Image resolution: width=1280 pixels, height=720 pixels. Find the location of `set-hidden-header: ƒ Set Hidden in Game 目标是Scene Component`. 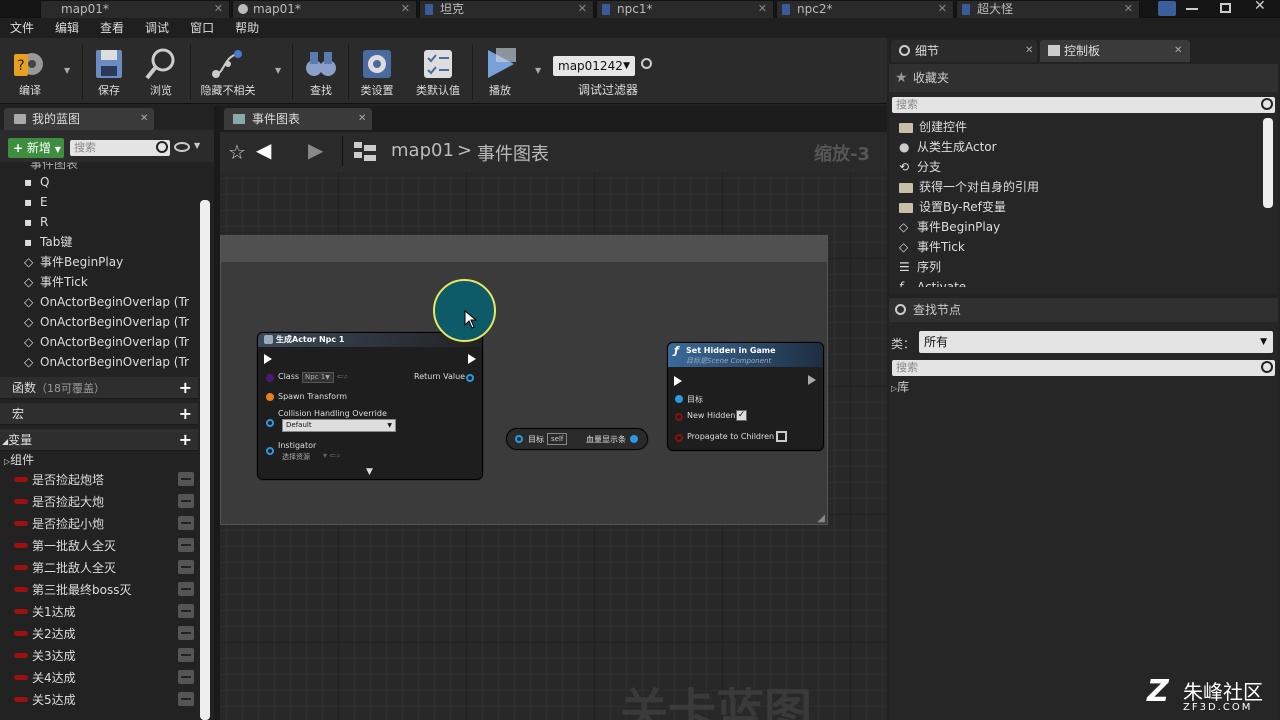

set-hidden-header: ƒ Set Hidden in Game 目标是Scene Component is located at coordinates (745, 355).